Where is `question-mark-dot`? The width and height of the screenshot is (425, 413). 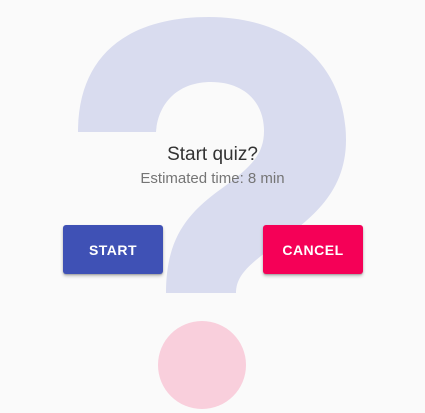 question-mark-dot is located at coordinates (202, 365).